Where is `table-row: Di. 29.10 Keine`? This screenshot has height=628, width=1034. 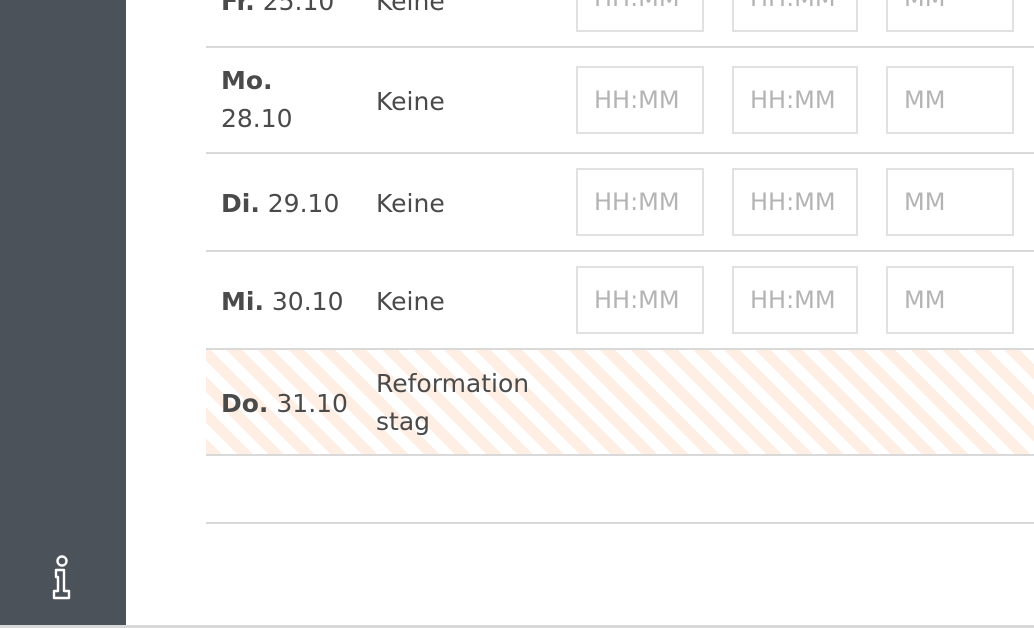
table-row: Di. 29.10 Keine is located at coordinates (620, 203).